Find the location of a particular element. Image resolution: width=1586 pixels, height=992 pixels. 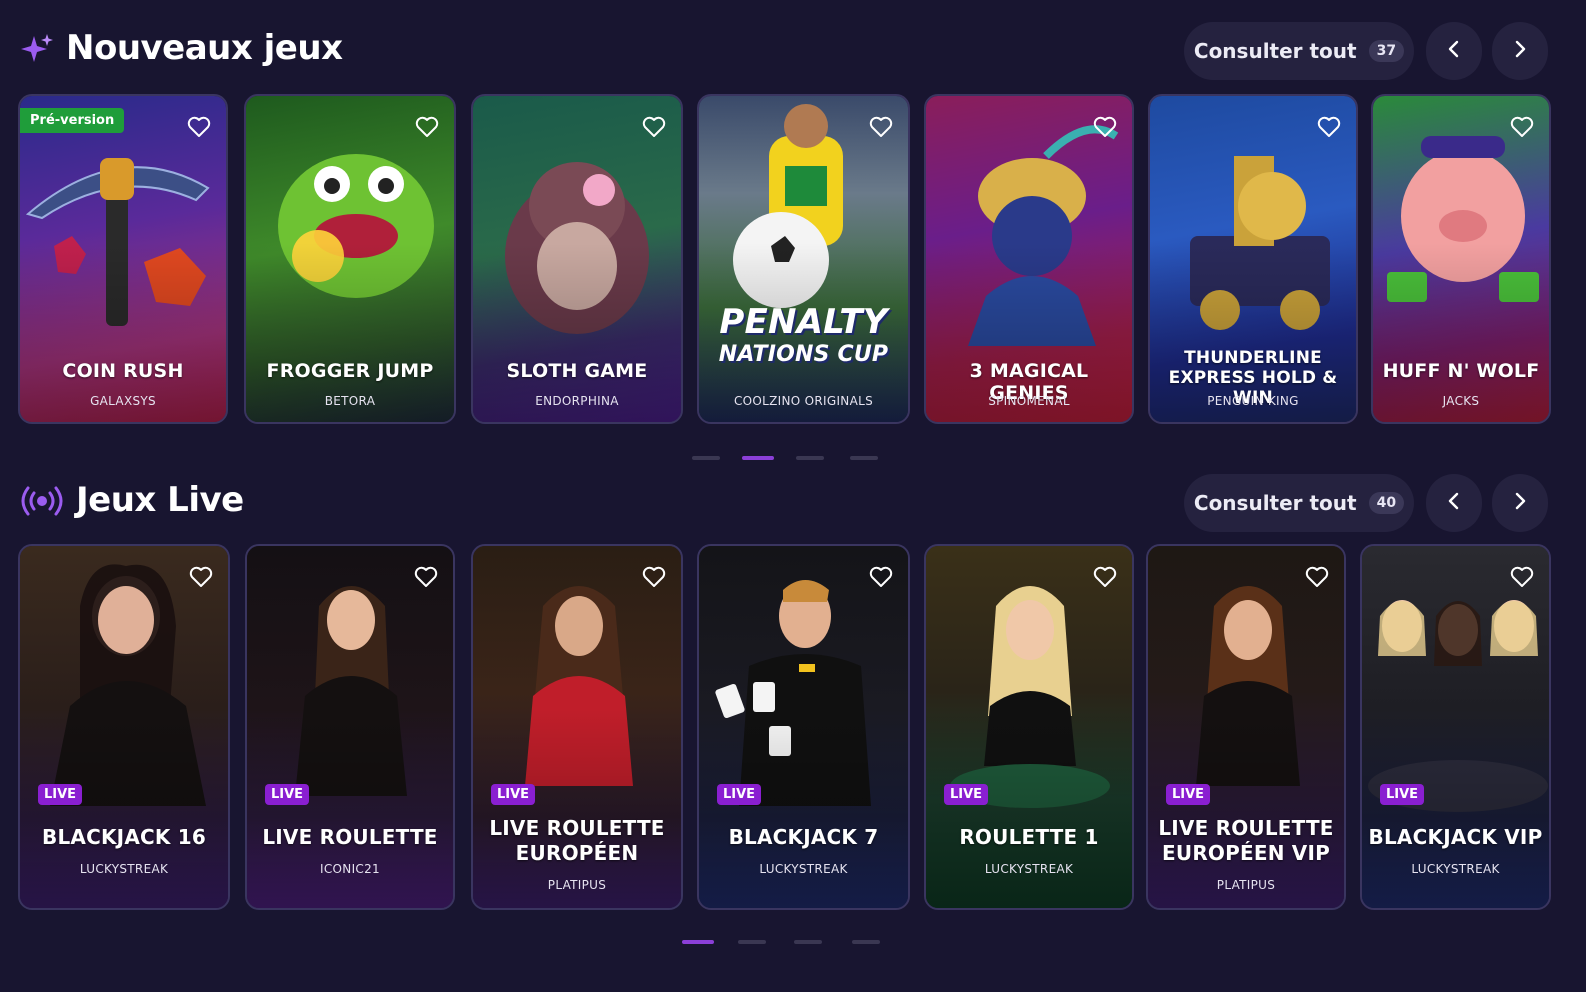

game-provider: PENGUIN KING is located at coordinates (1253, 401).